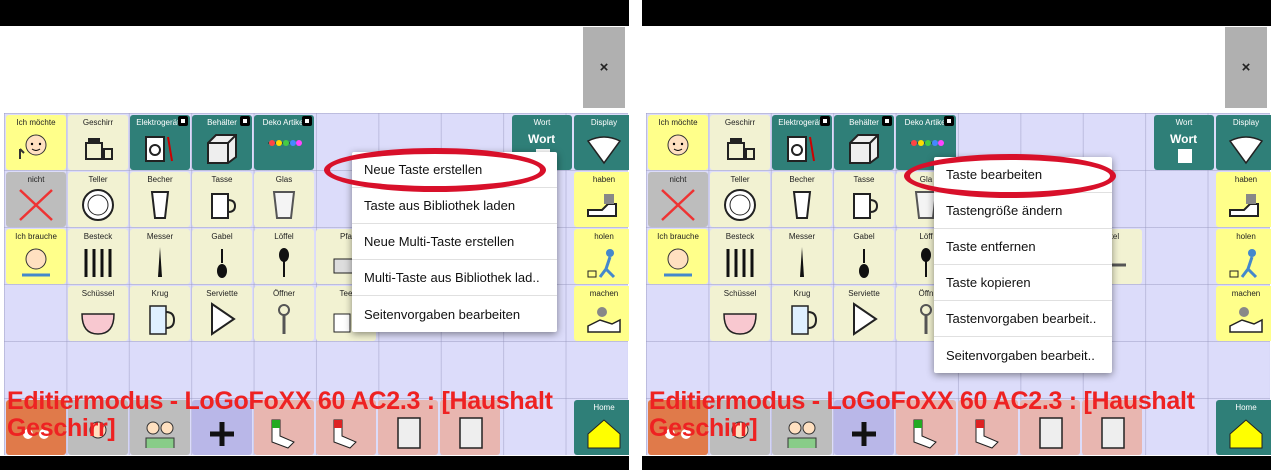 The height and width of the screenshot is (470, 1271). What do you see at coordinates (454, 242) in the screenshot?
I see `menu-new-multi-key: Neue Multi-Taste erstellen` at bounding box center [454, 242].